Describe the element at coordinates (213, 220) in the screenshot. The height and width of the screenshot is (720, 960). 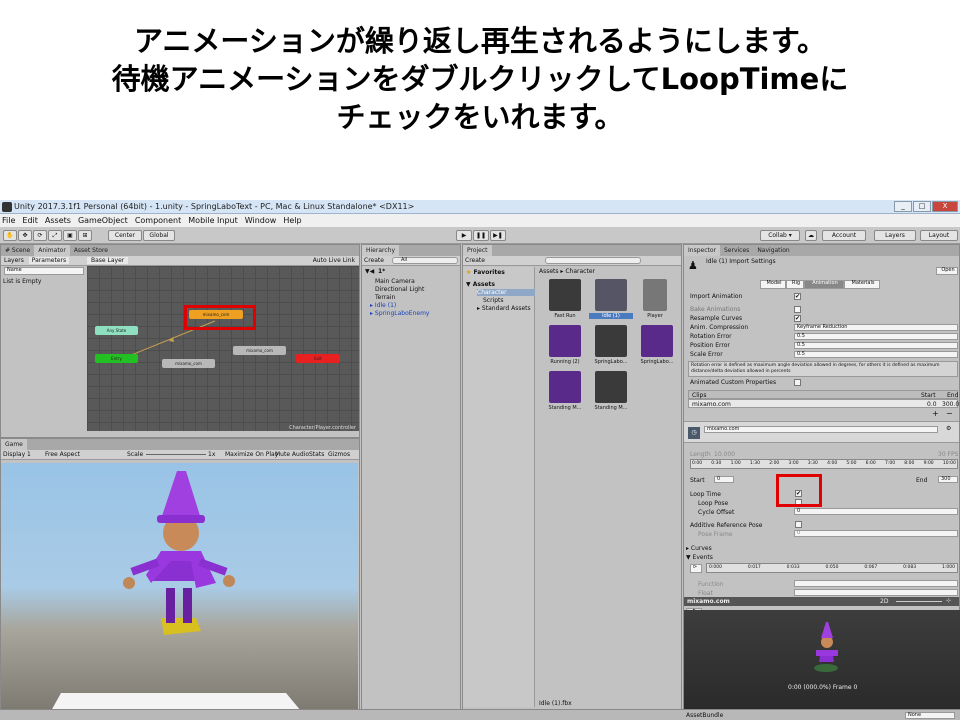
I see `menu-mobile-input: Mobile Input` at that location.